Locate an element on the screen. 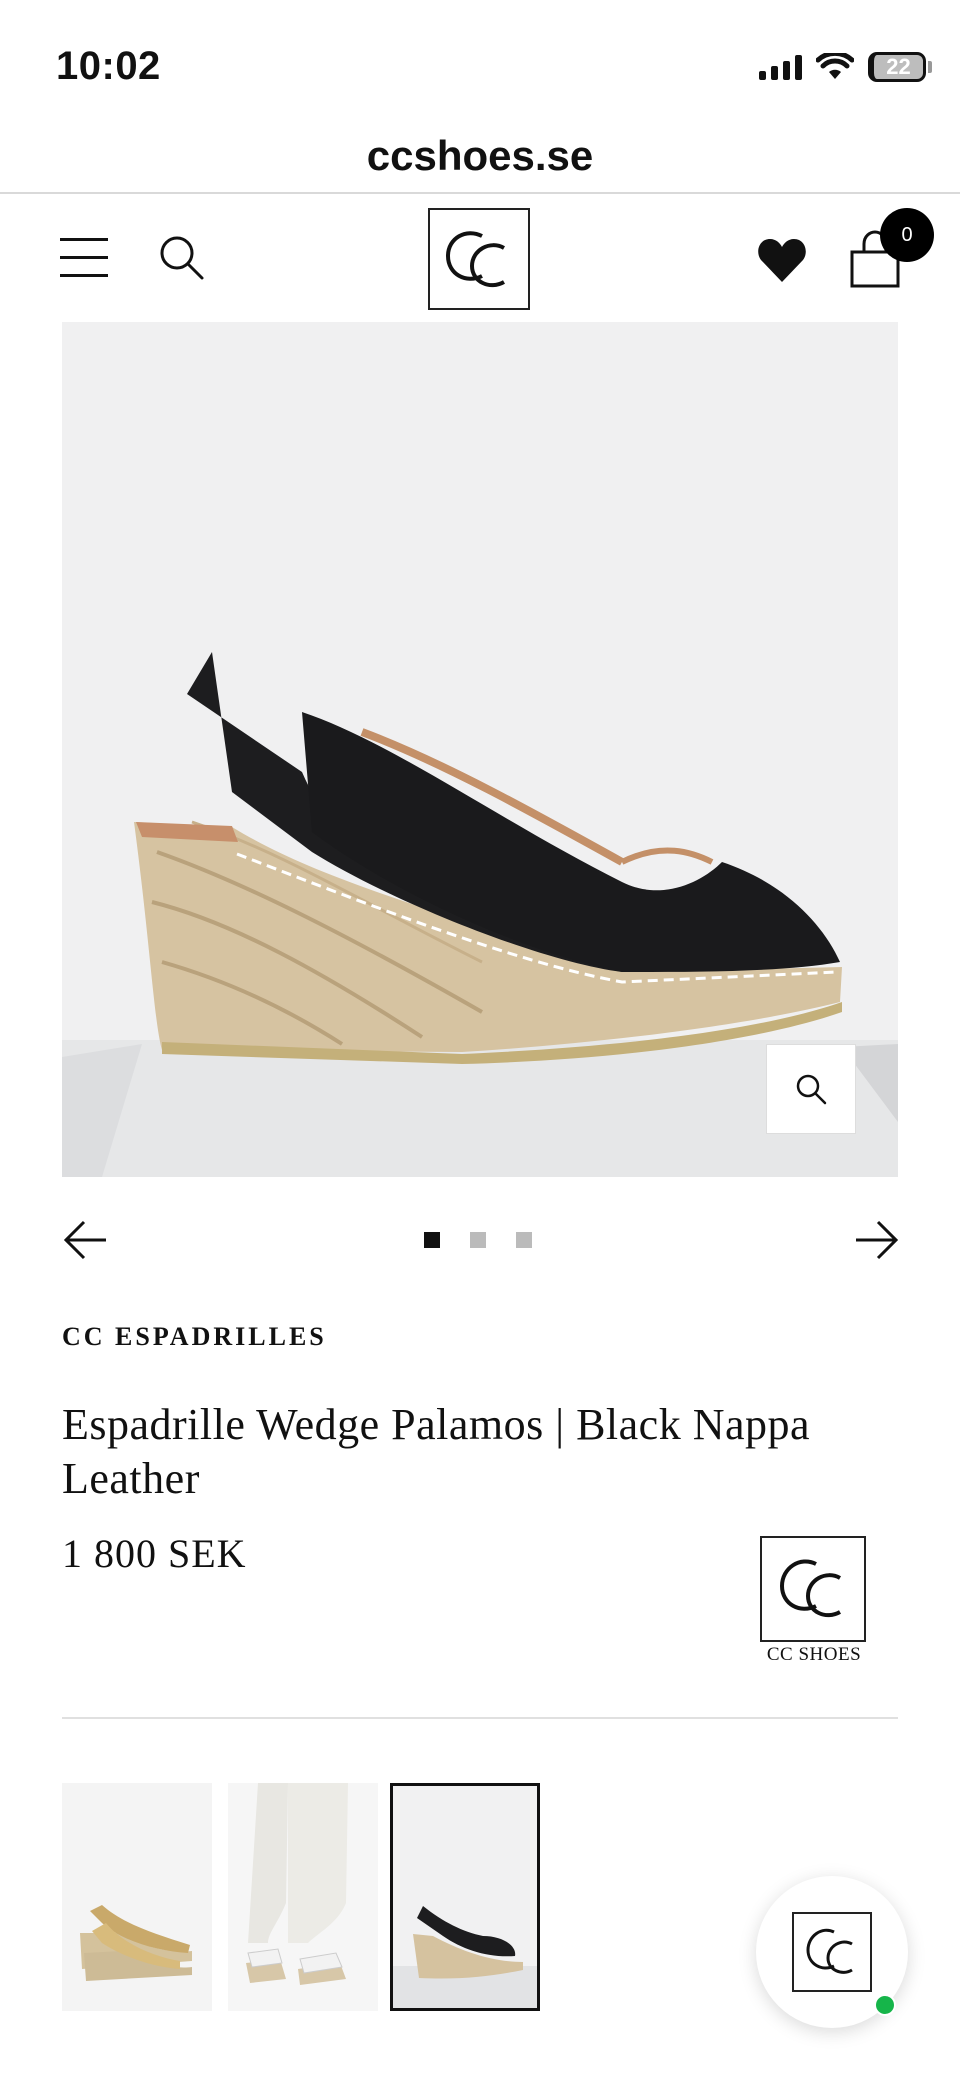 This screenshot has height=2079, width=960. online-status-indicator is located at coordinates (885, 2005).